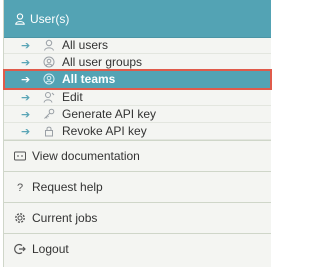 The height and width of the screenshot is (267, 320). I want to click on group-icon, so click(49, 62).